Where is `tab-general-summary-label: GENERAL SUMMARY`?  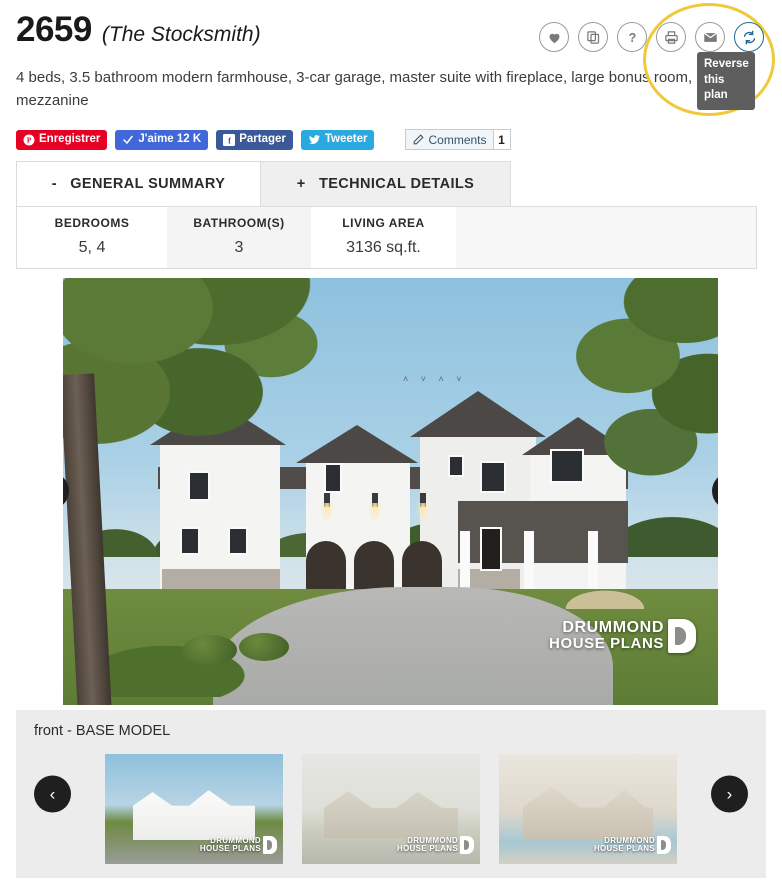 tab-general-summary-label: GENERAL SUMMARY is located at coordinates (148, 183).